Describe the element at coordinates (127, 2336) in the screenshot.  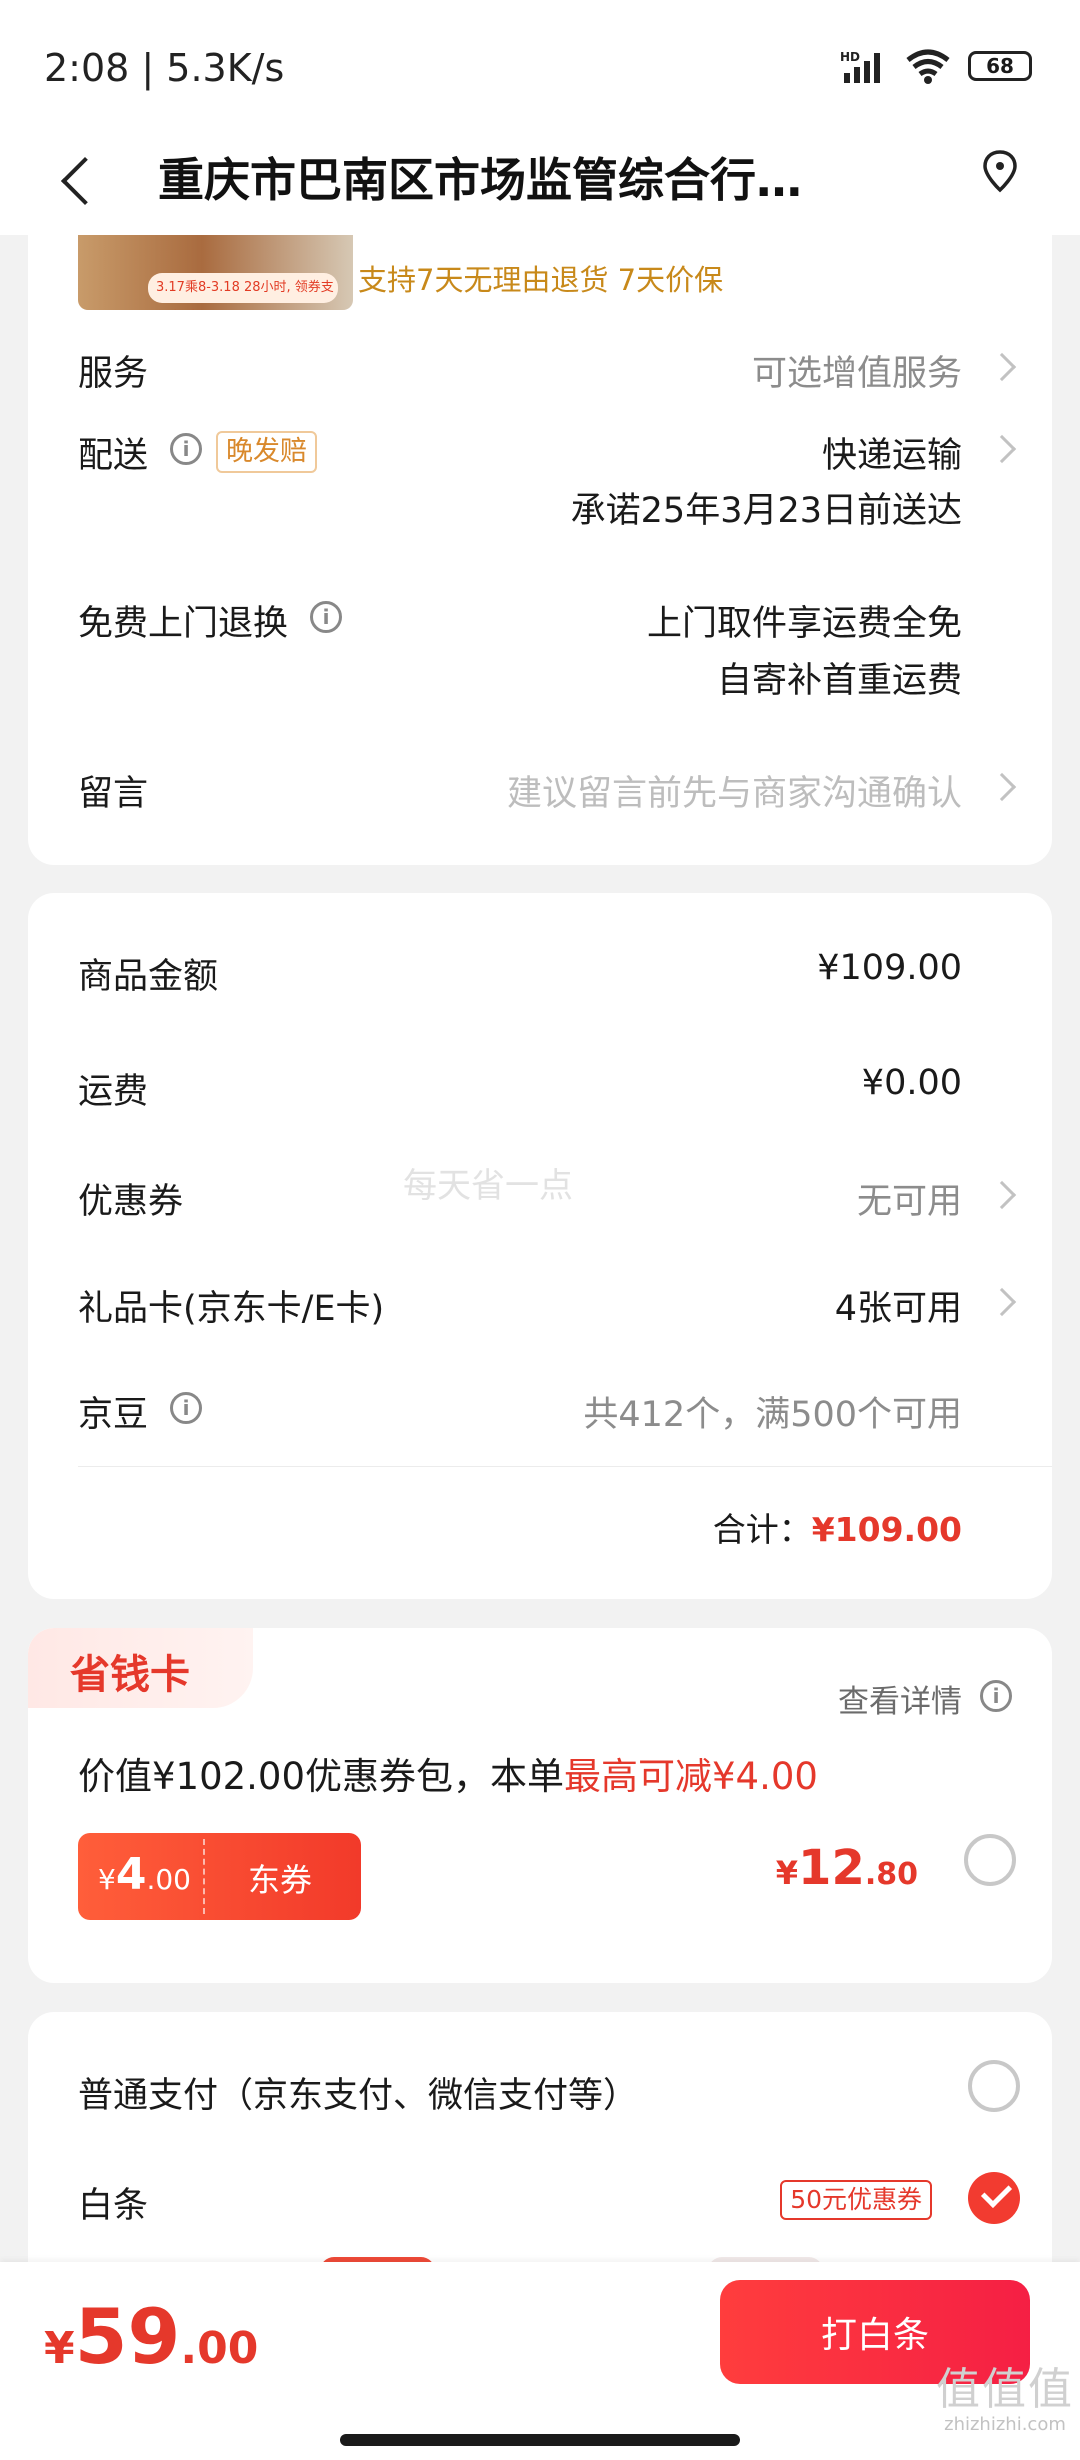
I see `final-price-int: 59` at that location.